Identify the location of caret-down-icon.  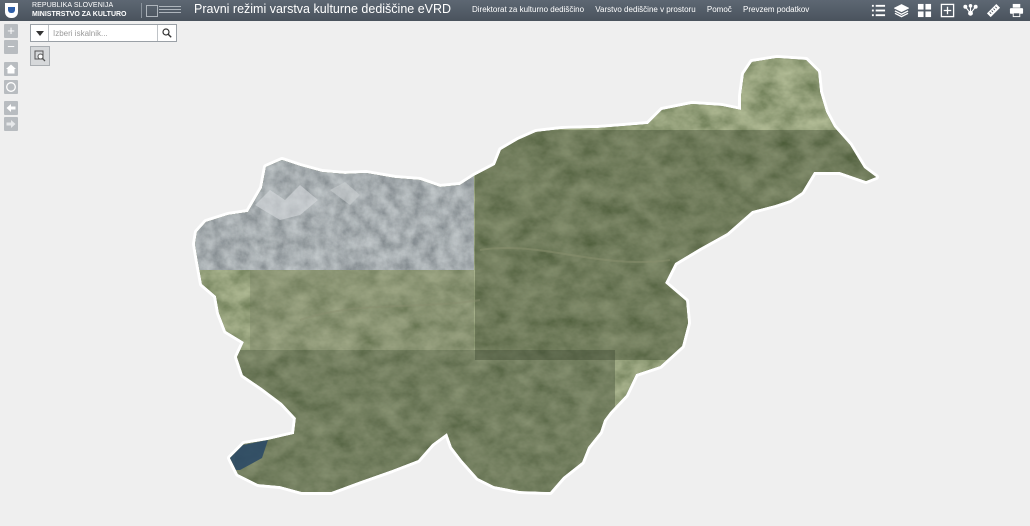
(39, 33).